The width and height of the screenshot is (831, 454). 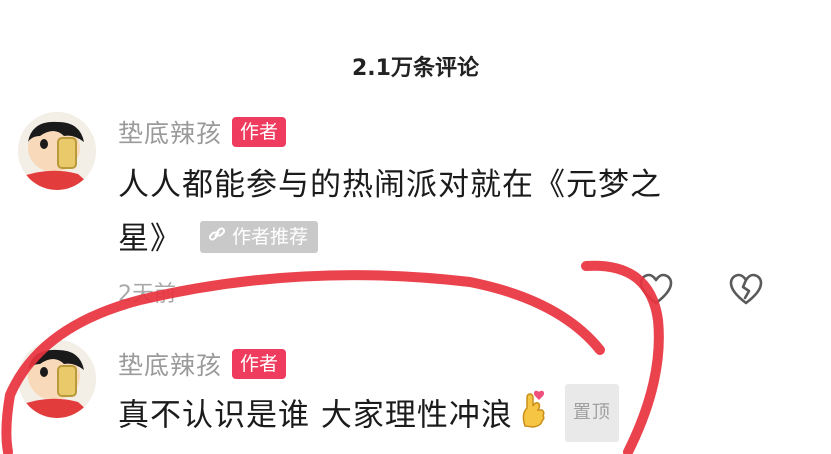 I want to click on comment-text-continued: 星》, so click(x=150, y=239).